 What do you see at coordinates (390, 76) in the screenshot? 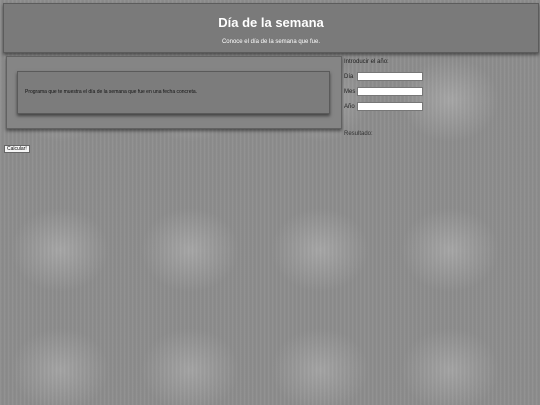
I see `day-input` at bounding box center [390, 76].